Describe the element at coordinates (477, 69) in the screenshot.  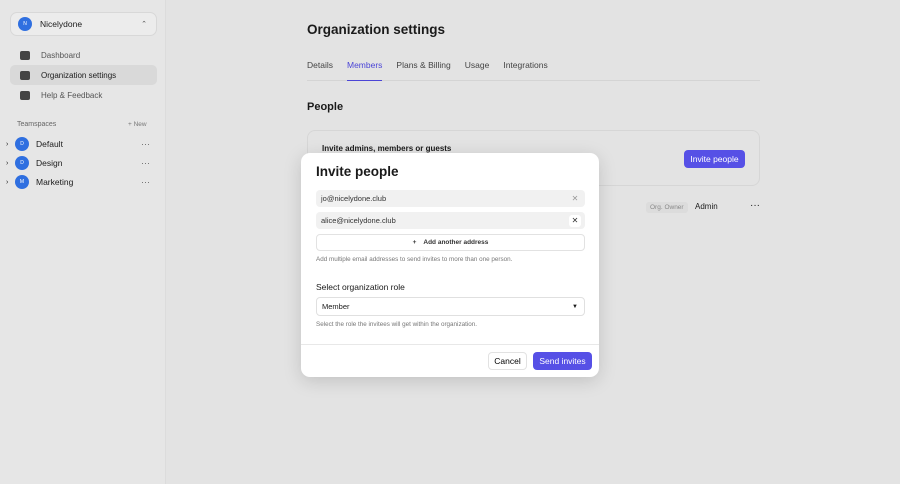
I see `tab-usage: Usage` at that location.